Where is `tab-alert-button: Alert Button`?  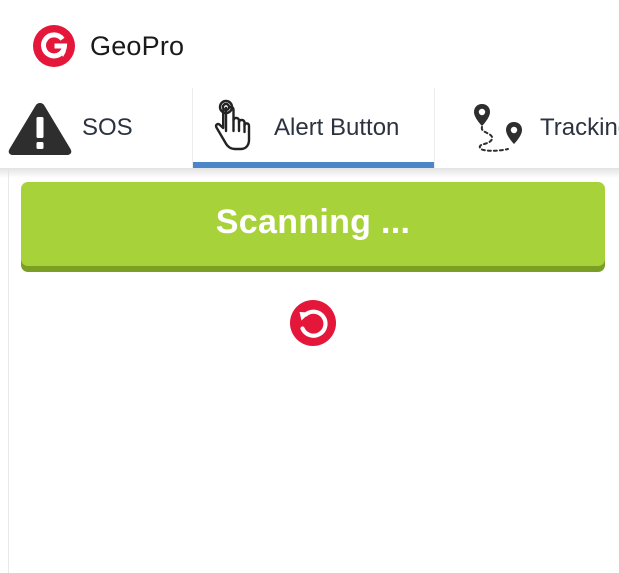
tab-alert-button: Alert Button is located at coordinates (313, 128).